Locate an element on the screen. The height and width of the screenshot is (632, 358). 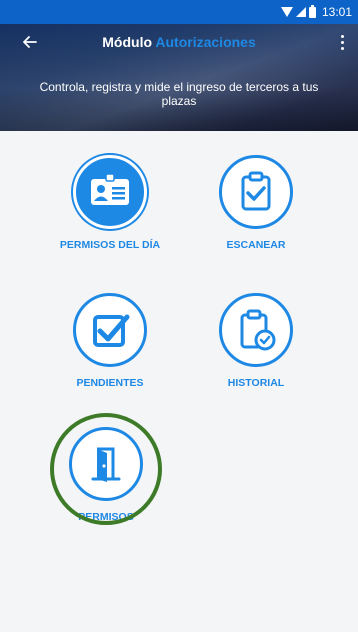
tile-pendientes: PENDIENTES is located at coordinates (110, 341).